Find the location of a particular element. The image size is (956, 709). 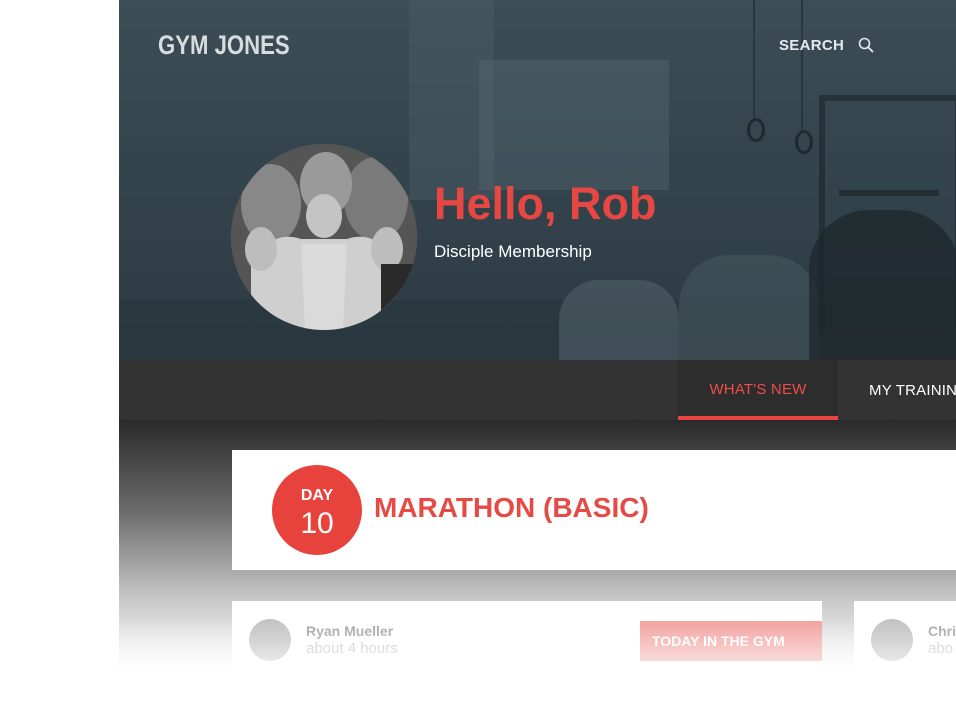

profile-photo is located at coordinates (324, 237).